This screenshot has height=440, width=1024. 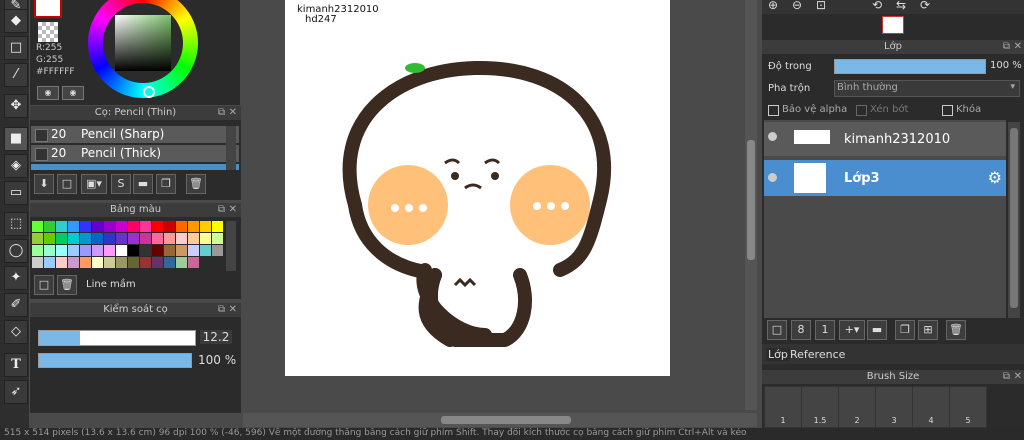 I want to click on brush-scrollbar, so click(x=231, y=148).